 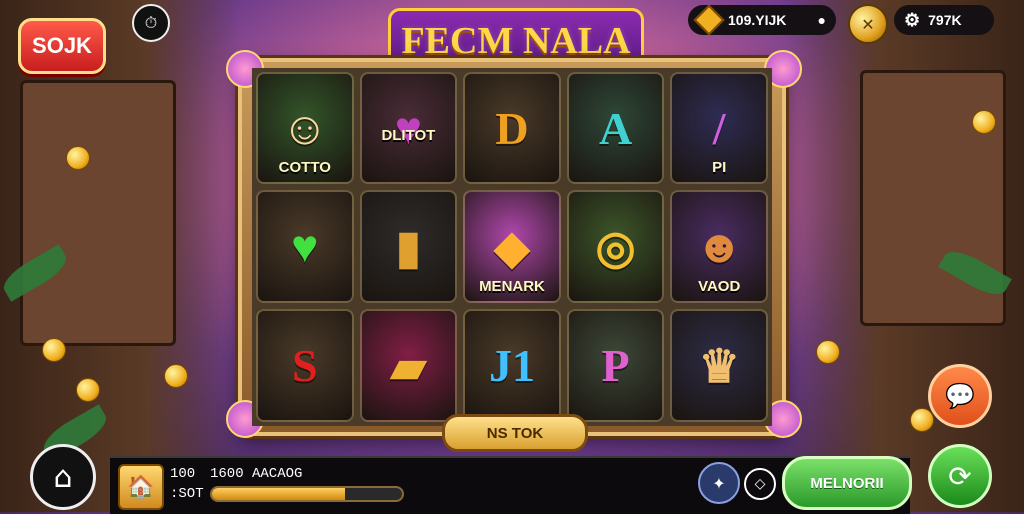 I want to click on stat-label-top: 100, so click(x=183, y=474).